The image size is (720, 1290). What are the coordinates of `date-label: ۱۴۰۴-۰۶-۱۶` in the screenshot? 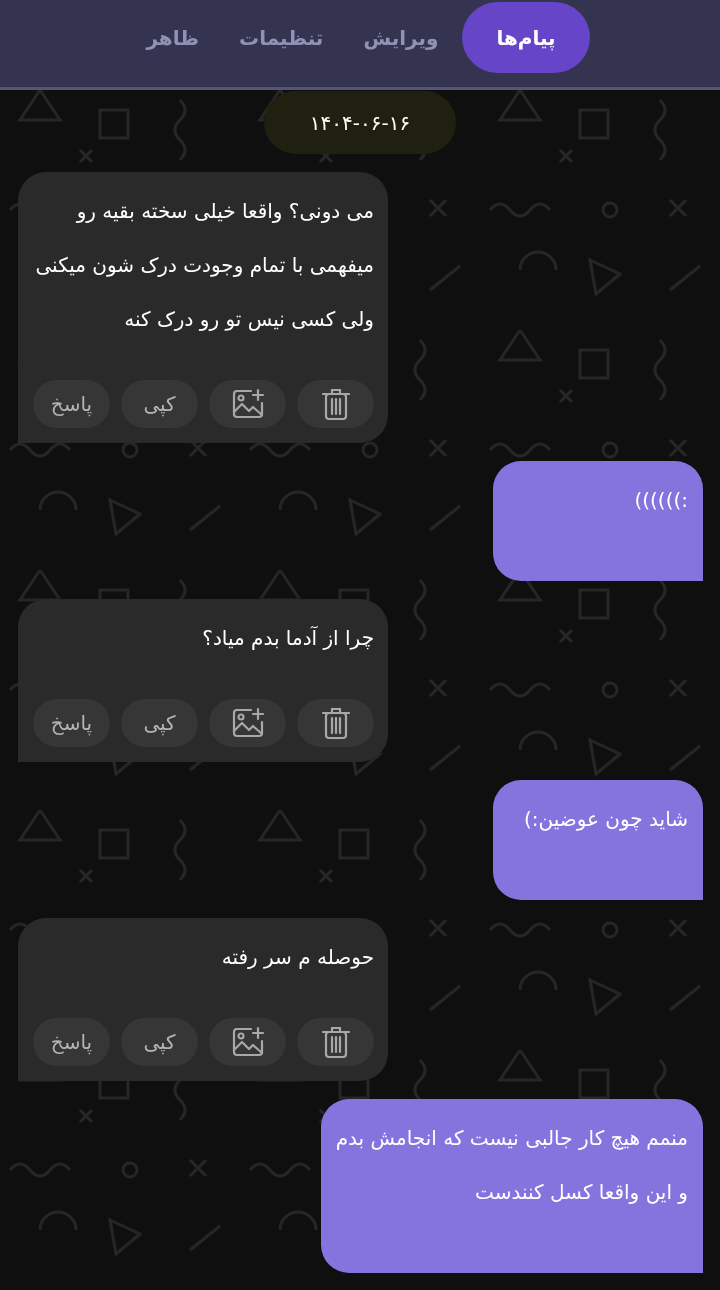 It's located at (360, 122).